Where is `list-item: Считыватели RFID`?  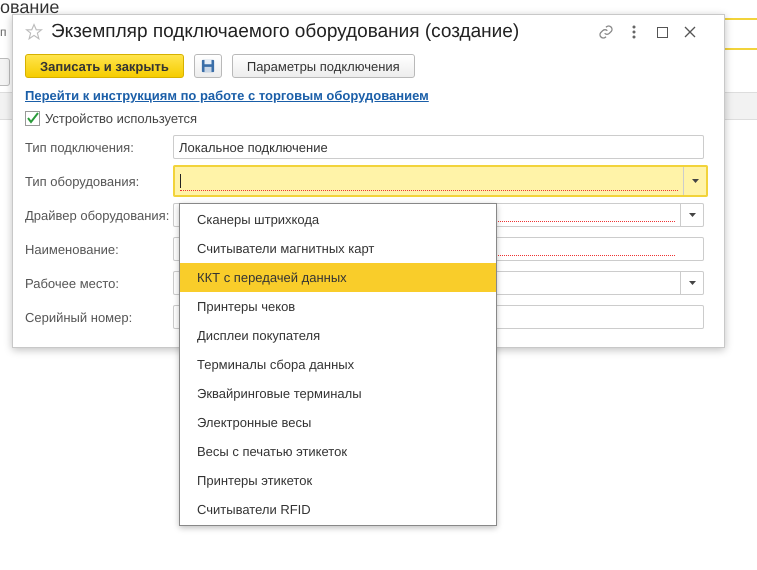
list-item: Считыватели RFID is located at coordinates (338, 509).